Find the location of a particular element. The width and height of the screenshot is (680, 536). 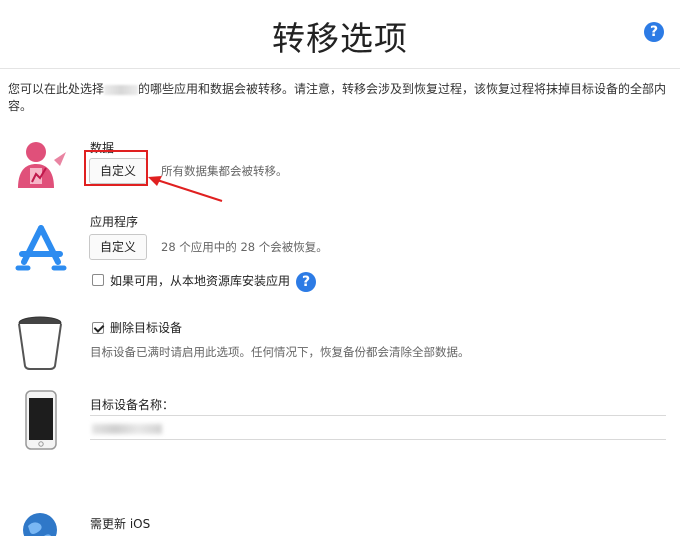

header-divider is located at coordinates (340, 68).